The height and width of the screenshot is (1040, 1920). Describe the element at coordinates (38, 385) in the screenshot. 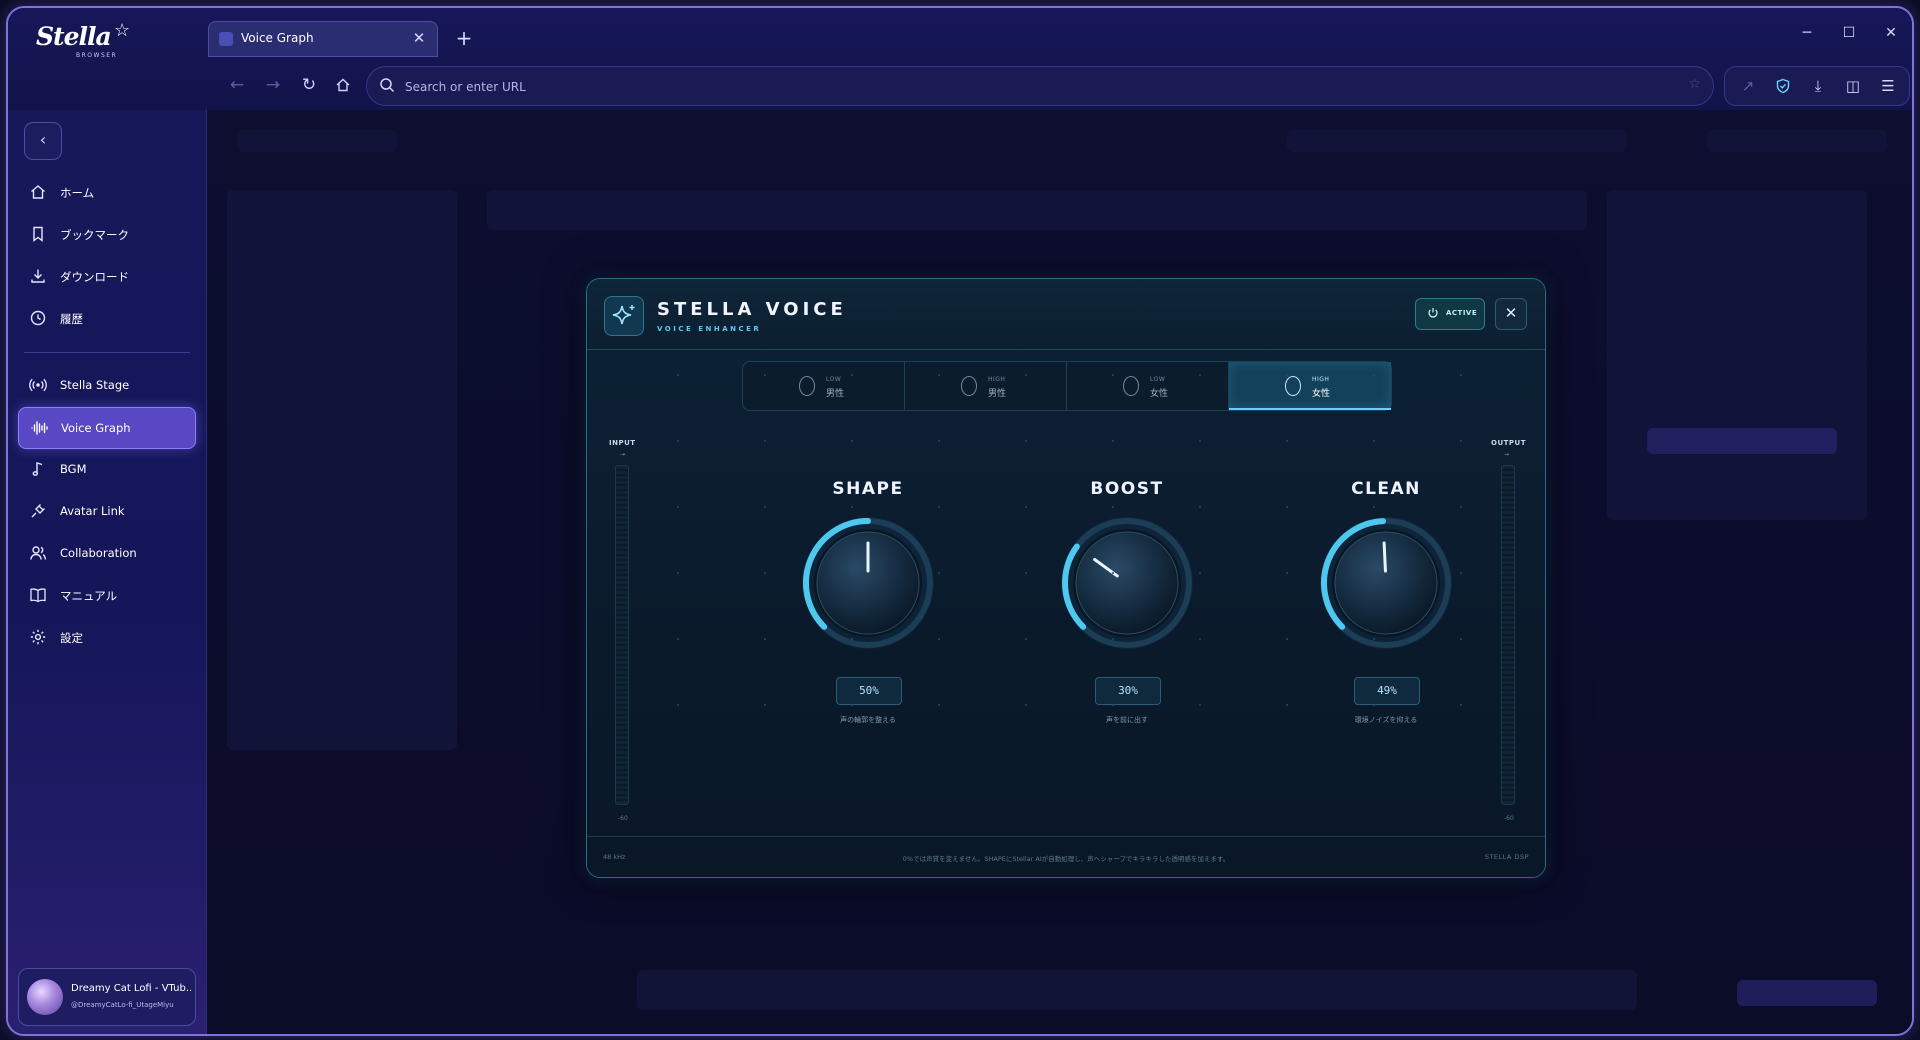

I see `broadcast-icon` at that location.